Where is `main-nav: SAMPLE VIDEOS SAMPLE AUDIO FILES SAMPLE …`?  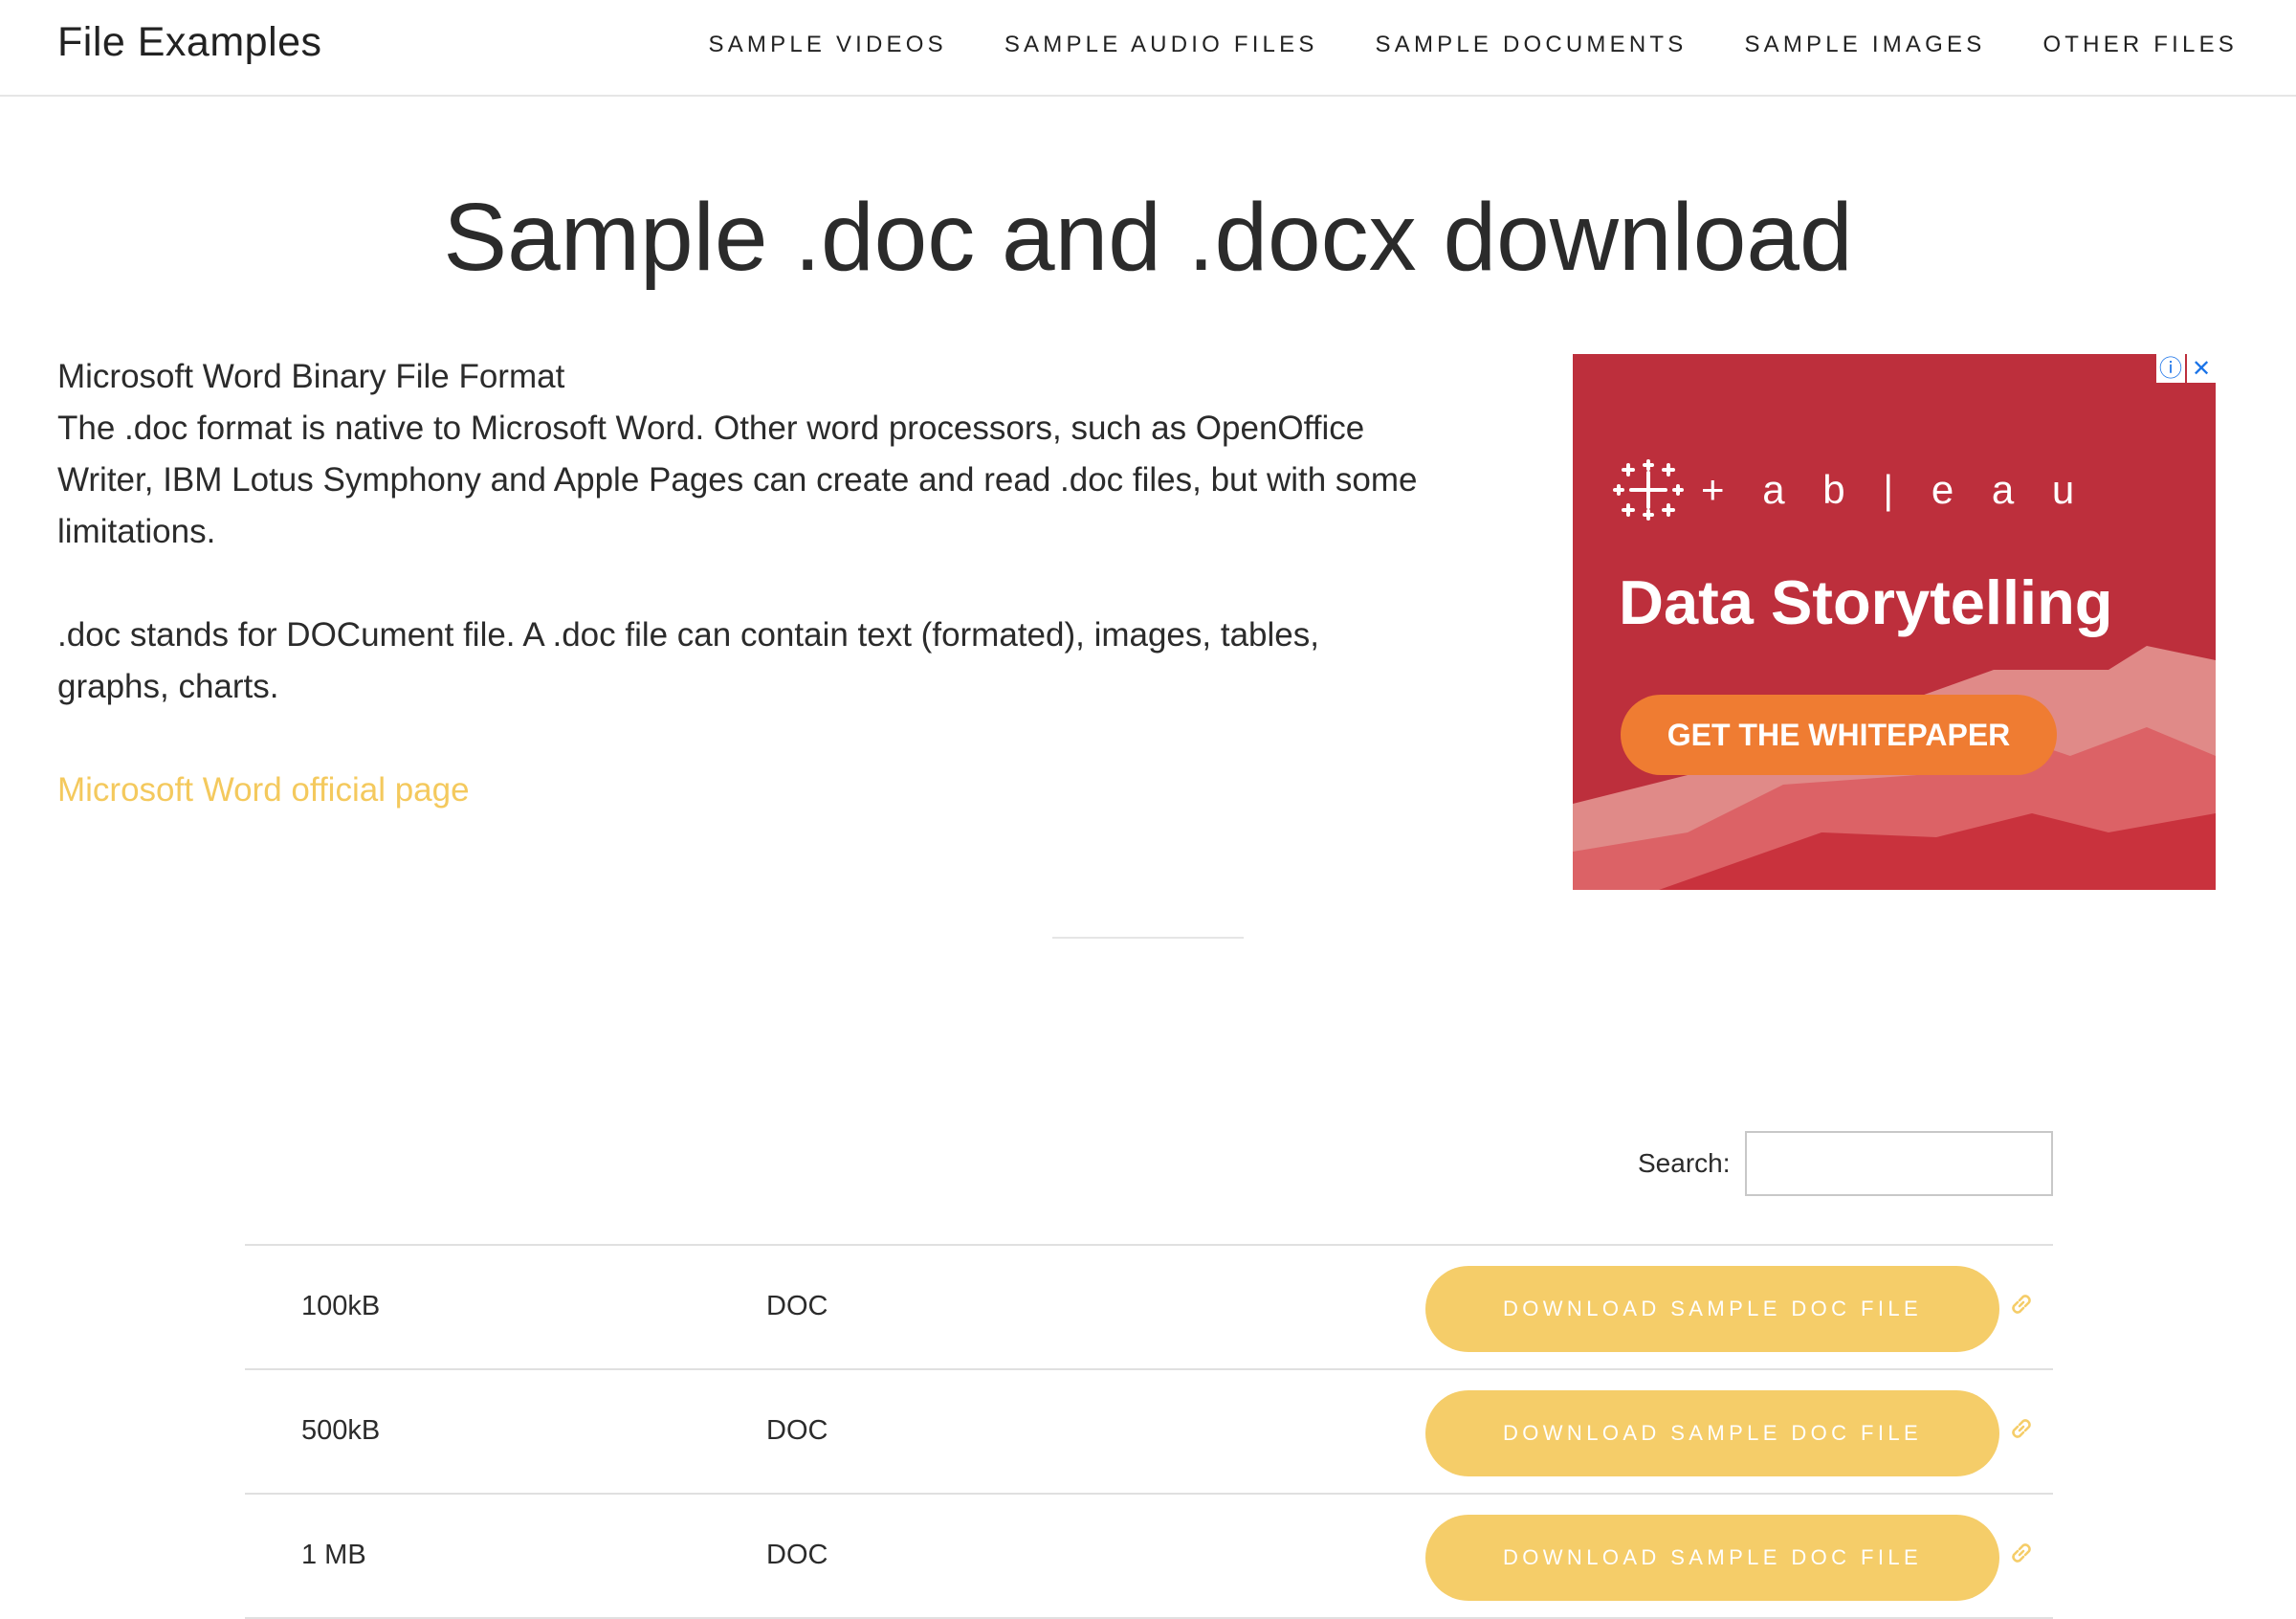
main-nav: SAMPLE VIDEOS SAMPLE AUDIO FILES SAMPLE … is located at coordinates (1474, 45).